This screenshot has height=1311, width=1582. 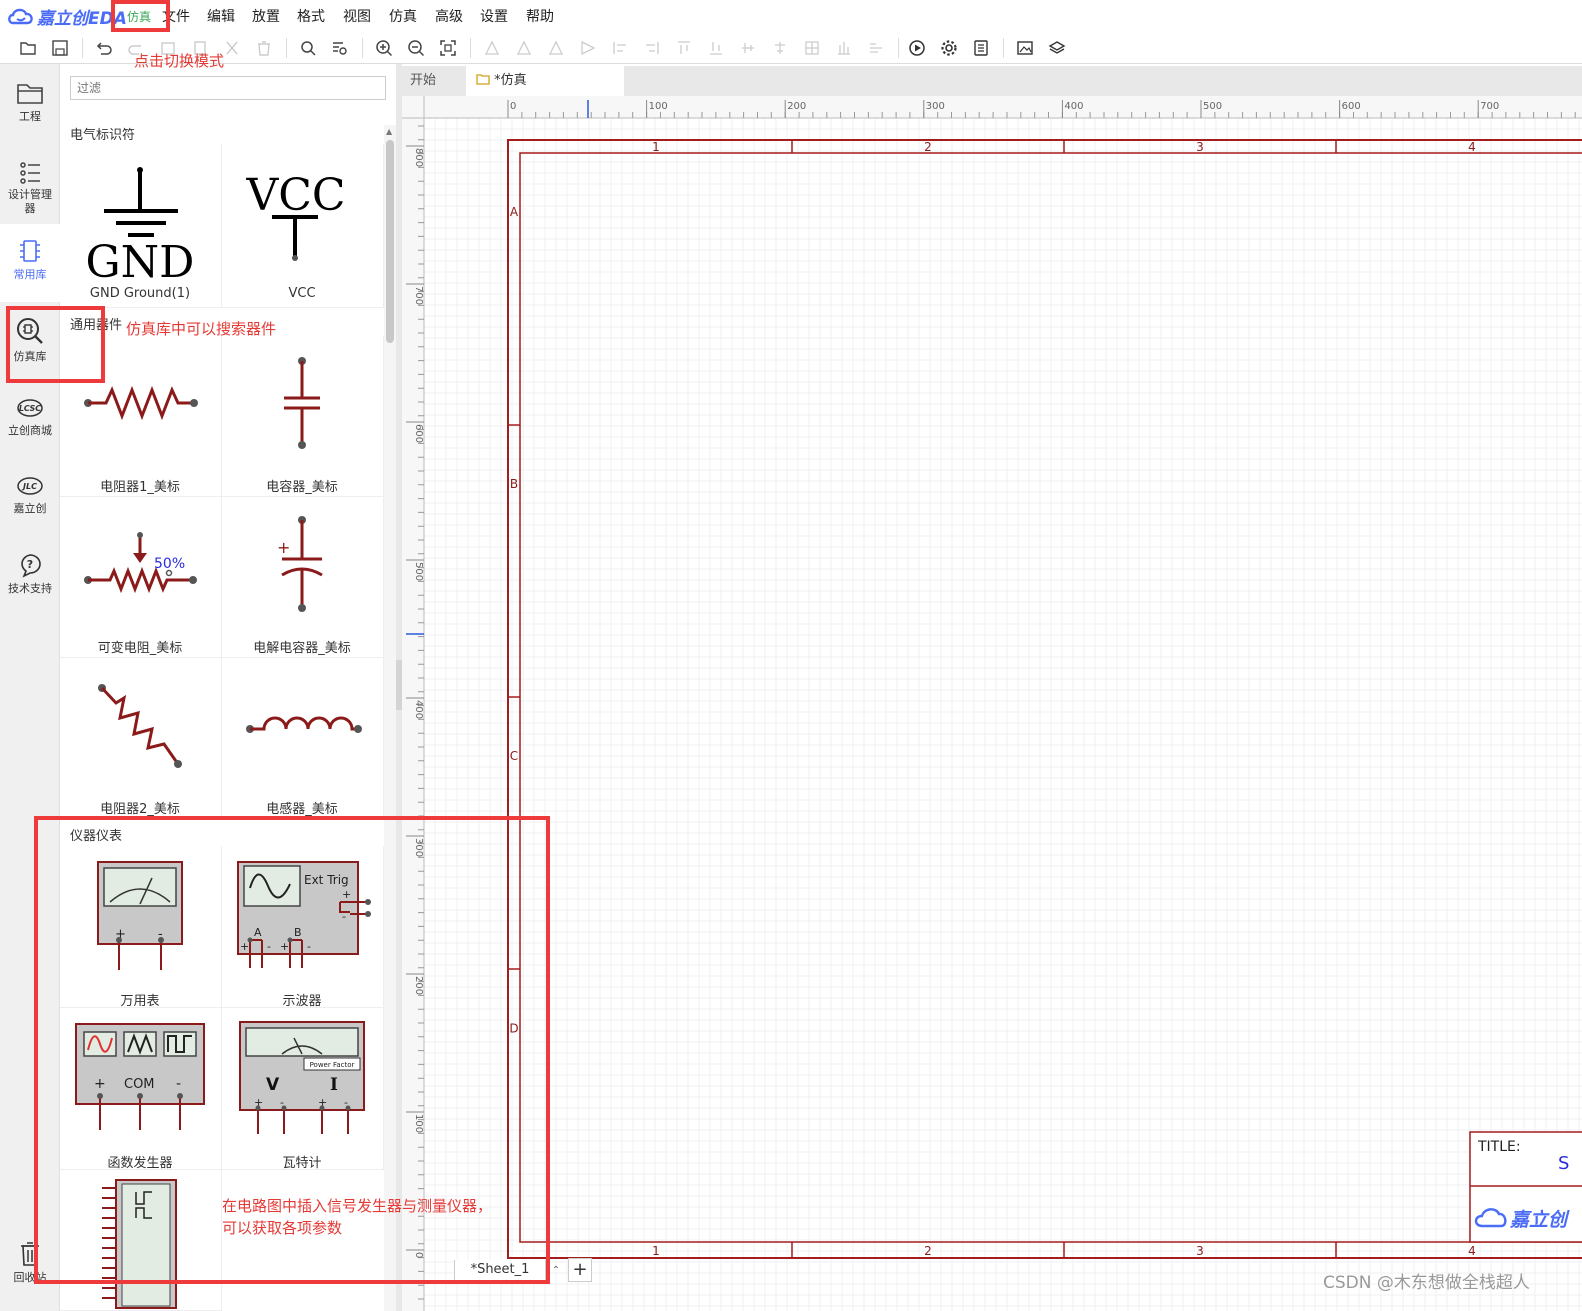 I want to click on lcsc-icon: LCSC, so click(x=30, y=408).